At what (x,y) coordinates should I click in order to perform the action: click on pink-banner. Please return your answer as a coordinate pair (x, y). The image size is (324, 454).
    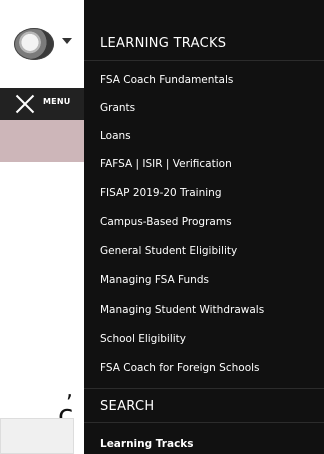
    Looking at the image, I should click on (42, 141).